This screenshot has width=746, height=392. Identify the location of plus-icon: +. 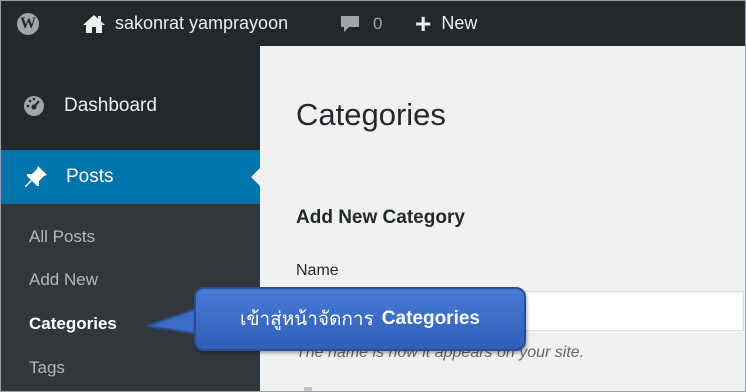
(423, 23).